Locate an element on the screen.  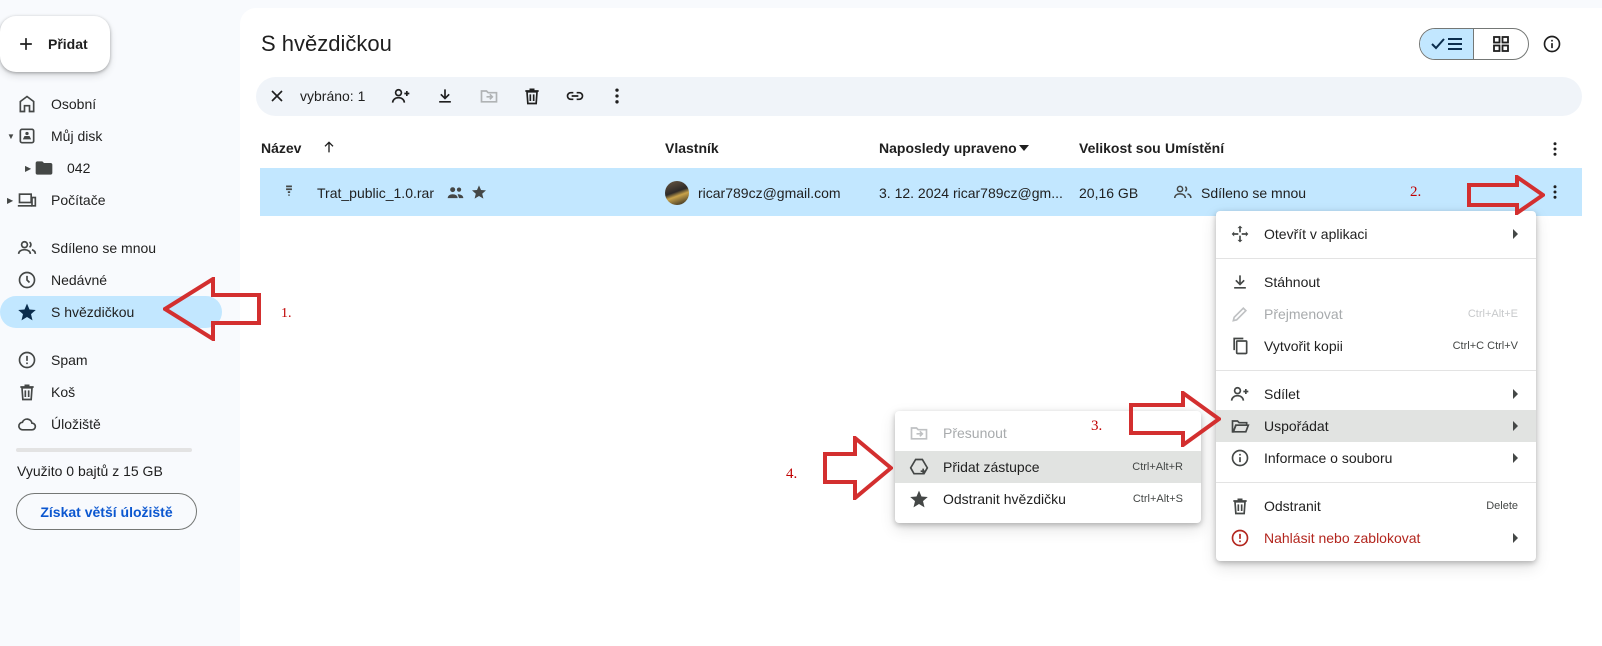
menu-item-report-block: Nahlásit nebo zablokovat is located at coordinates (1376, 538).